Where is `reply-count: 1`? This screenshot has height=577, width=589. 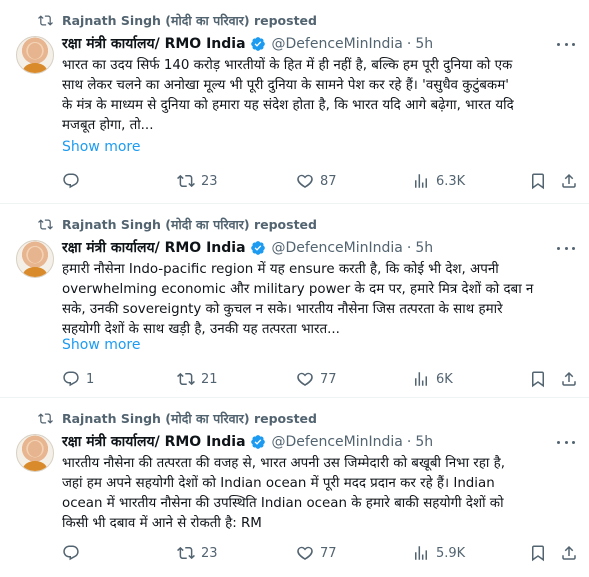
reply-count: 1 is located at coordinates (90, 379).